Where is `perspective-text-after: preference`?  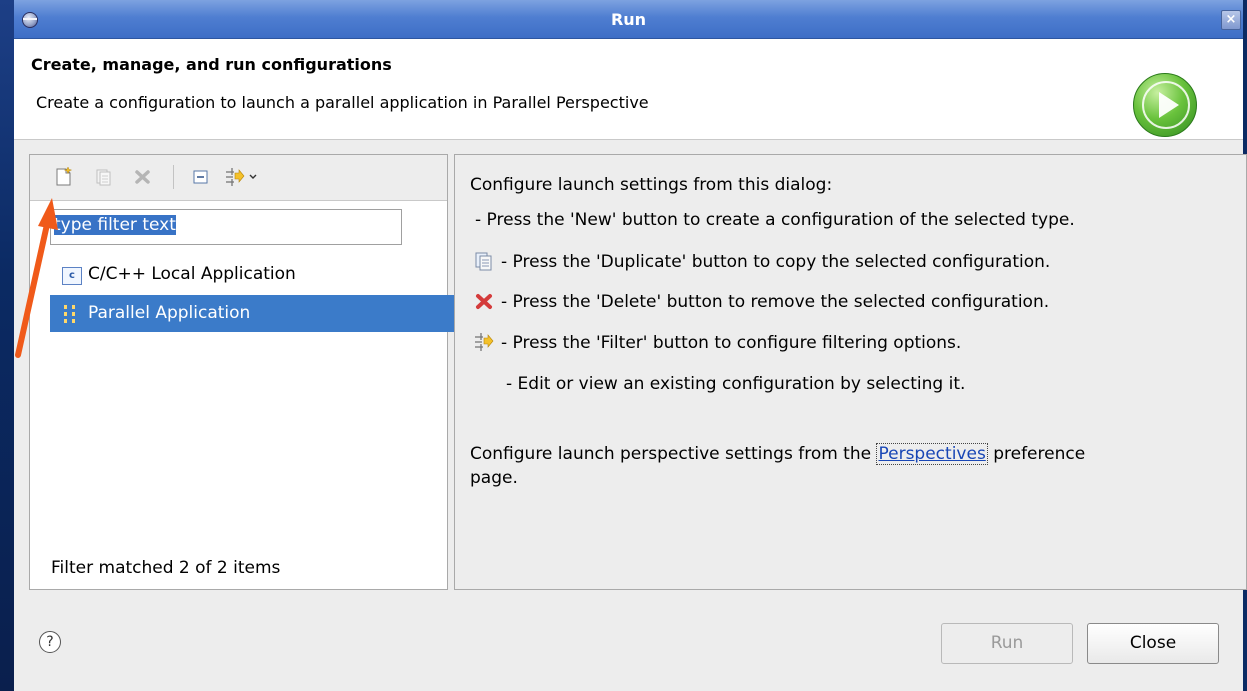 perspective-text-after: preference is located at coordinates (1039, 454).